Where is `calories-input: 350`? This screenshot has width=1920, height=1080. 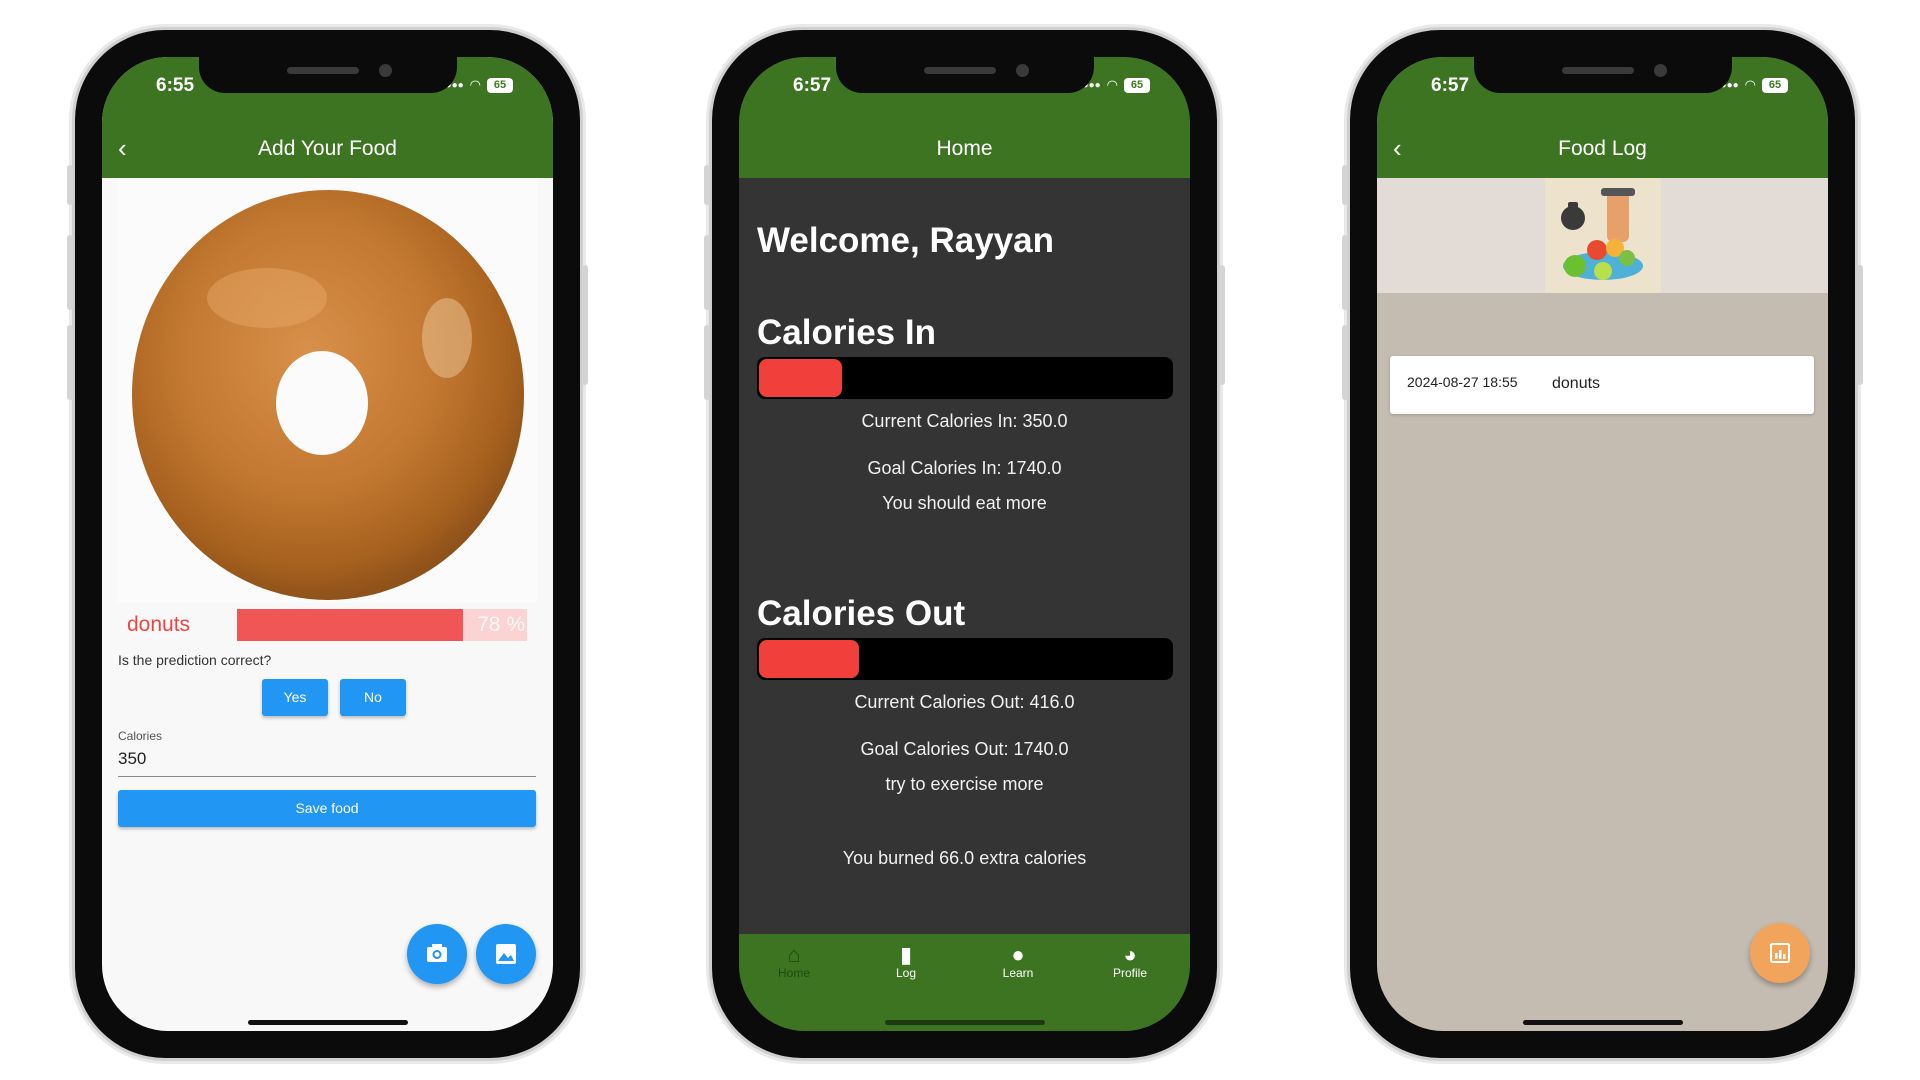 calories-input: 350 is located at coordinates (132, 759).